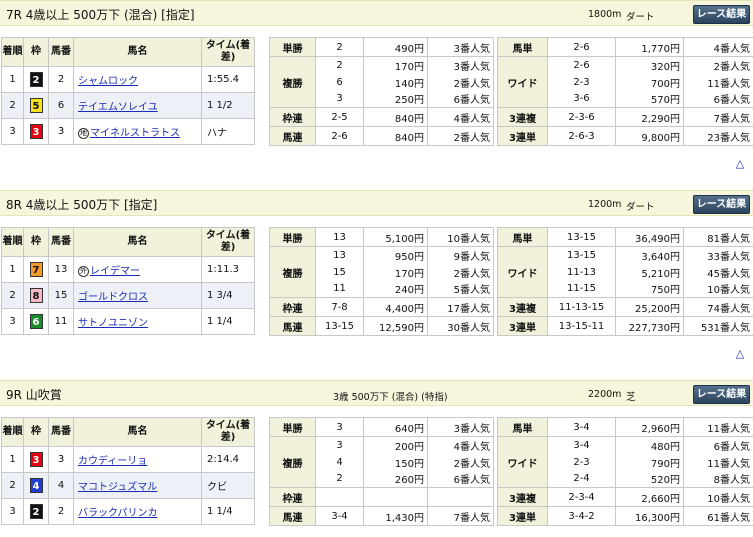 This screenshot has height=537, width=753. Describe the element at coordinates (36, 105) in the screenshot. I see `waku-cell: 5` at that location.